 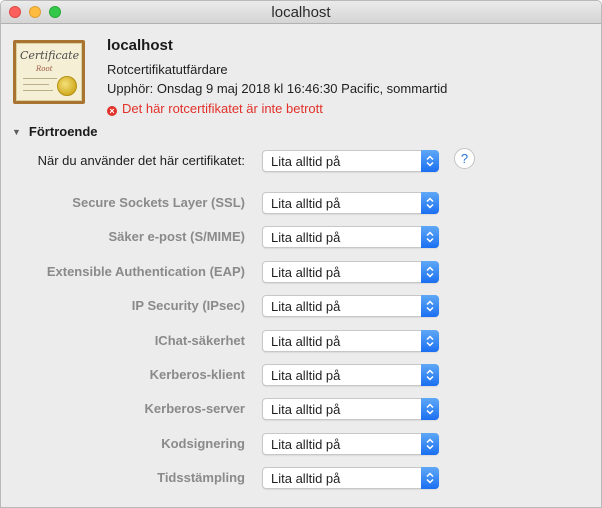 I want to click on window-title: localhost, so click(x=301, y=12).